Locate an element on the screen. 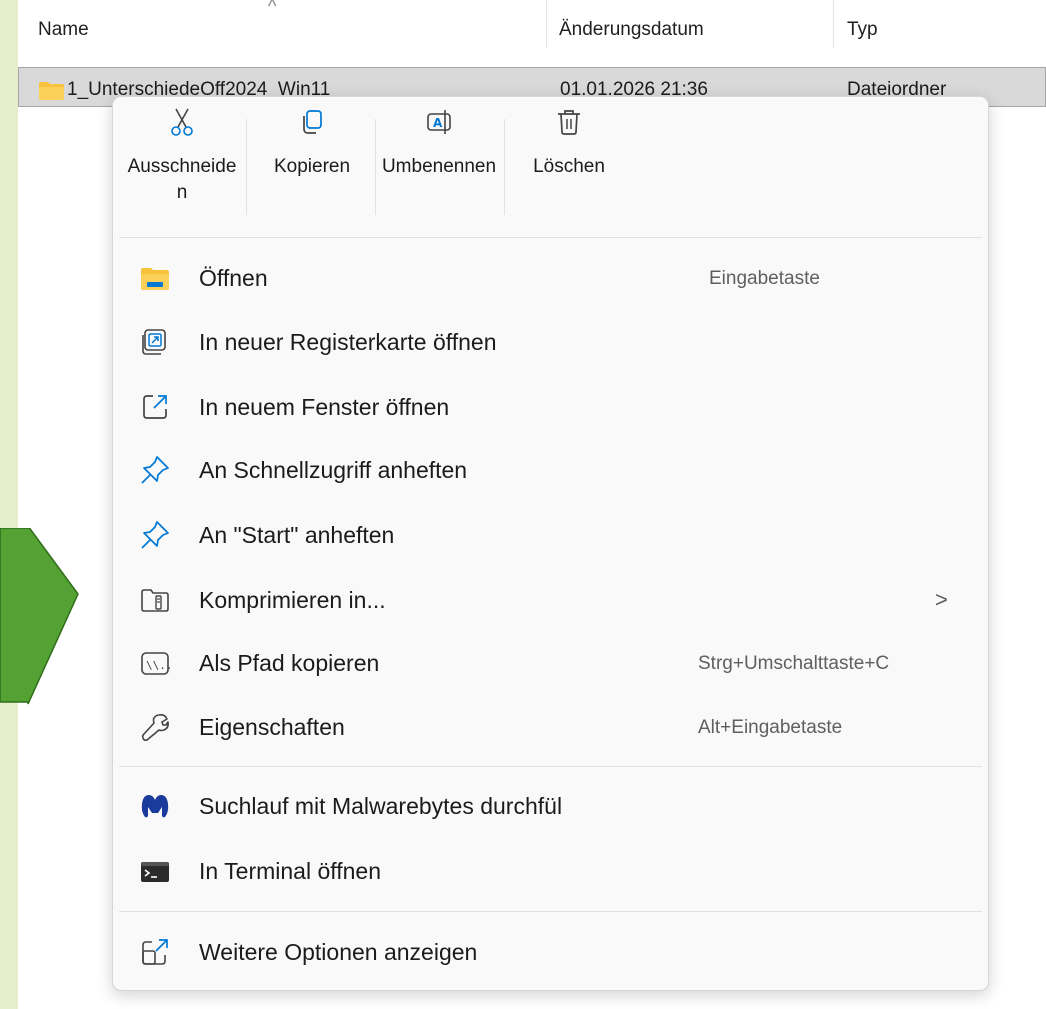 The image size is (1046, 1009). trash-icon is located at coordinates (569, 122).